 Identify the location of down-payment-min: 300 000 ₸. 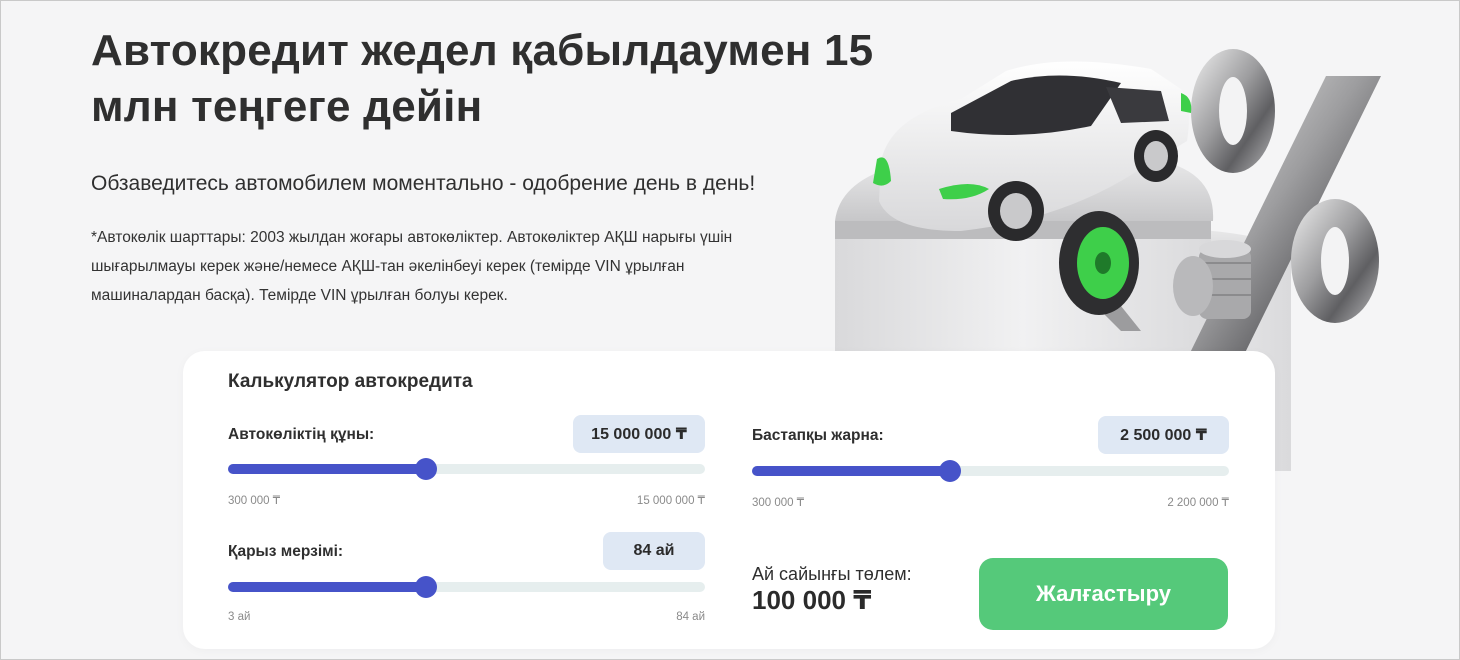
(778, 503).